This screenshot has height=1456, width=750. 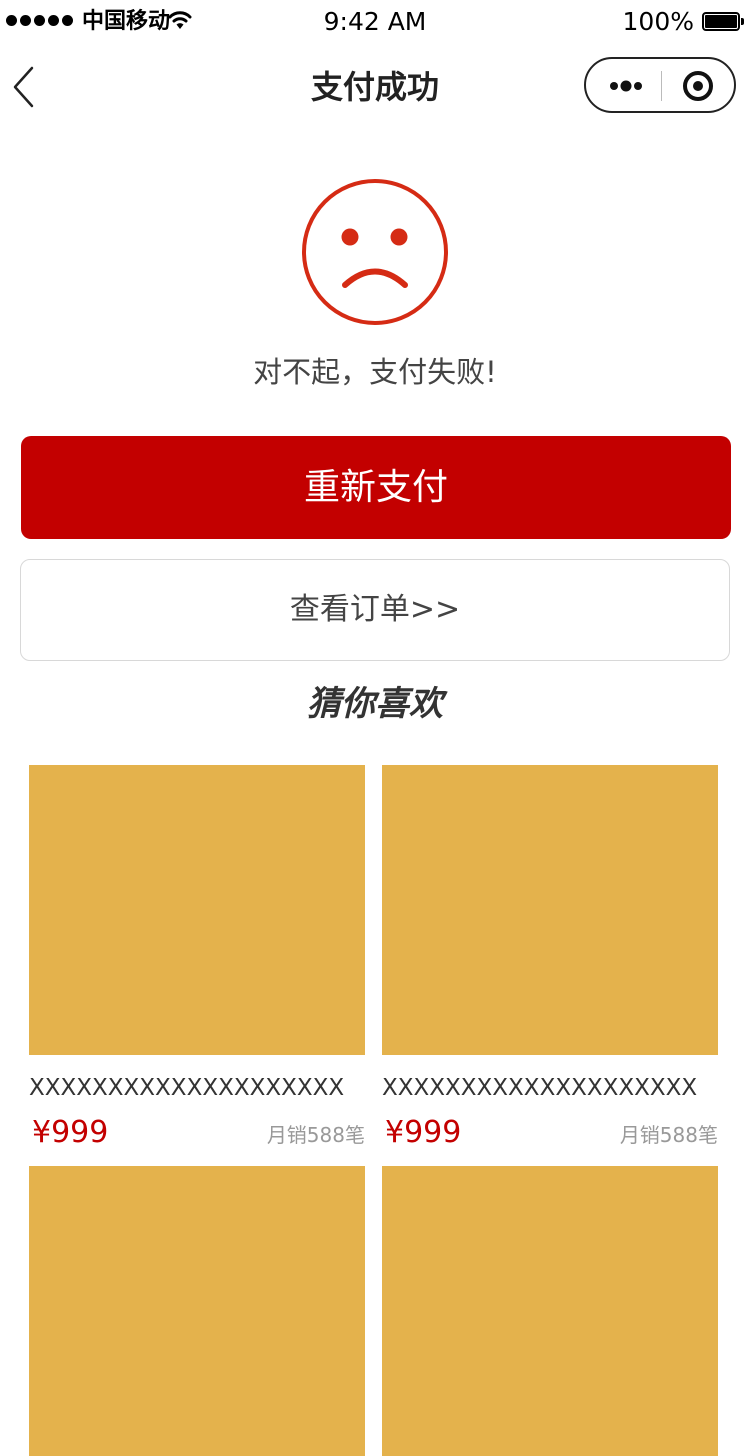 What do you see at coordinates (375, 87) in the screenshot?
I see `nav-bar: 支付成功` at bounding box center [375, 87].